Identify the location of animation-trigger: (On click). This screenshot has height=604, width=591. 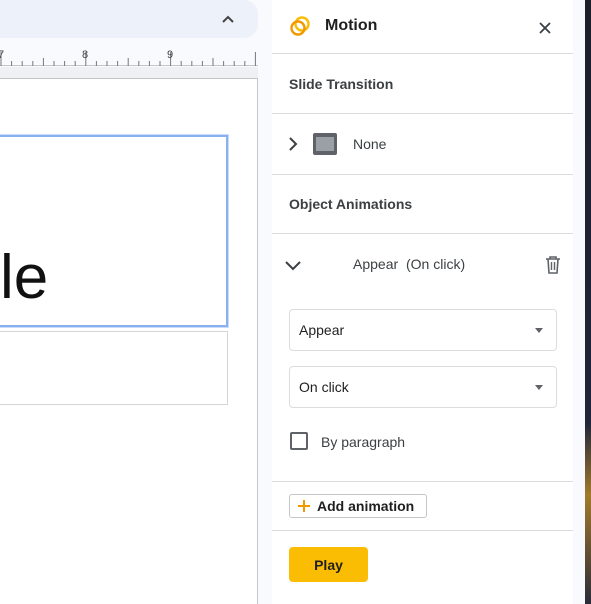
(435, 264).